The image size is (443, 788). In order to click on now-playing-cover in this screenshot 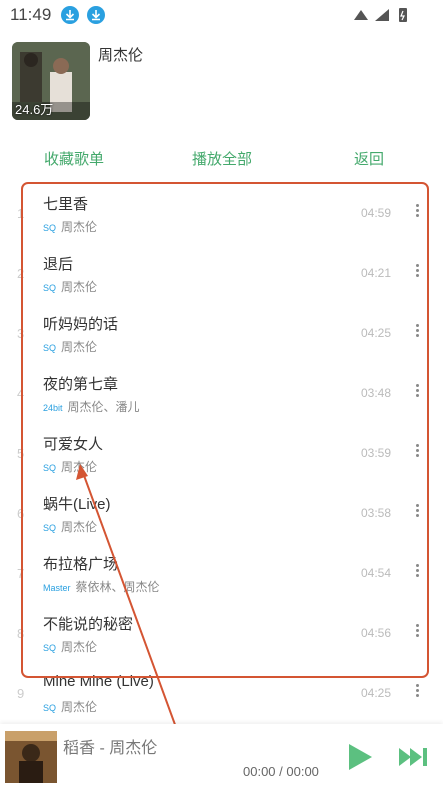, I will do `click(31, 757)`.